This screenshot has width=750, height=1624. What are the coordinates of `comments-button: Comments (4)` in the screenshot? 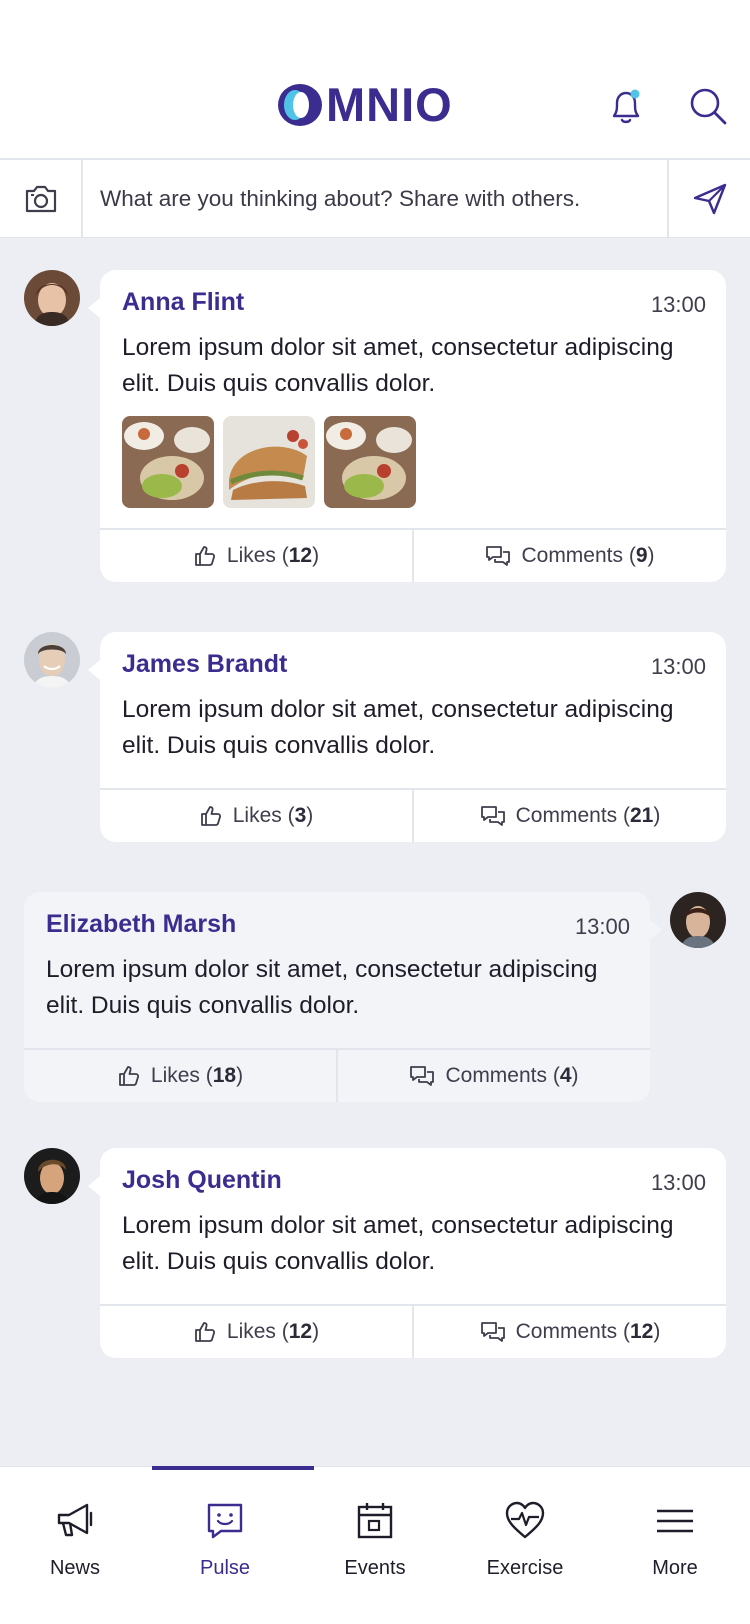 It's located at (493, 1076).